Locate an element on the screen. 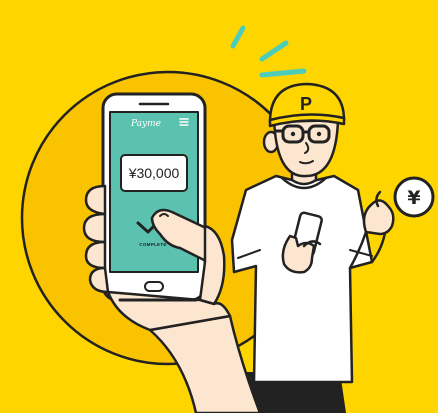 The image size is (438, 413). cap-letter: P is located at coordinates (306, 104).